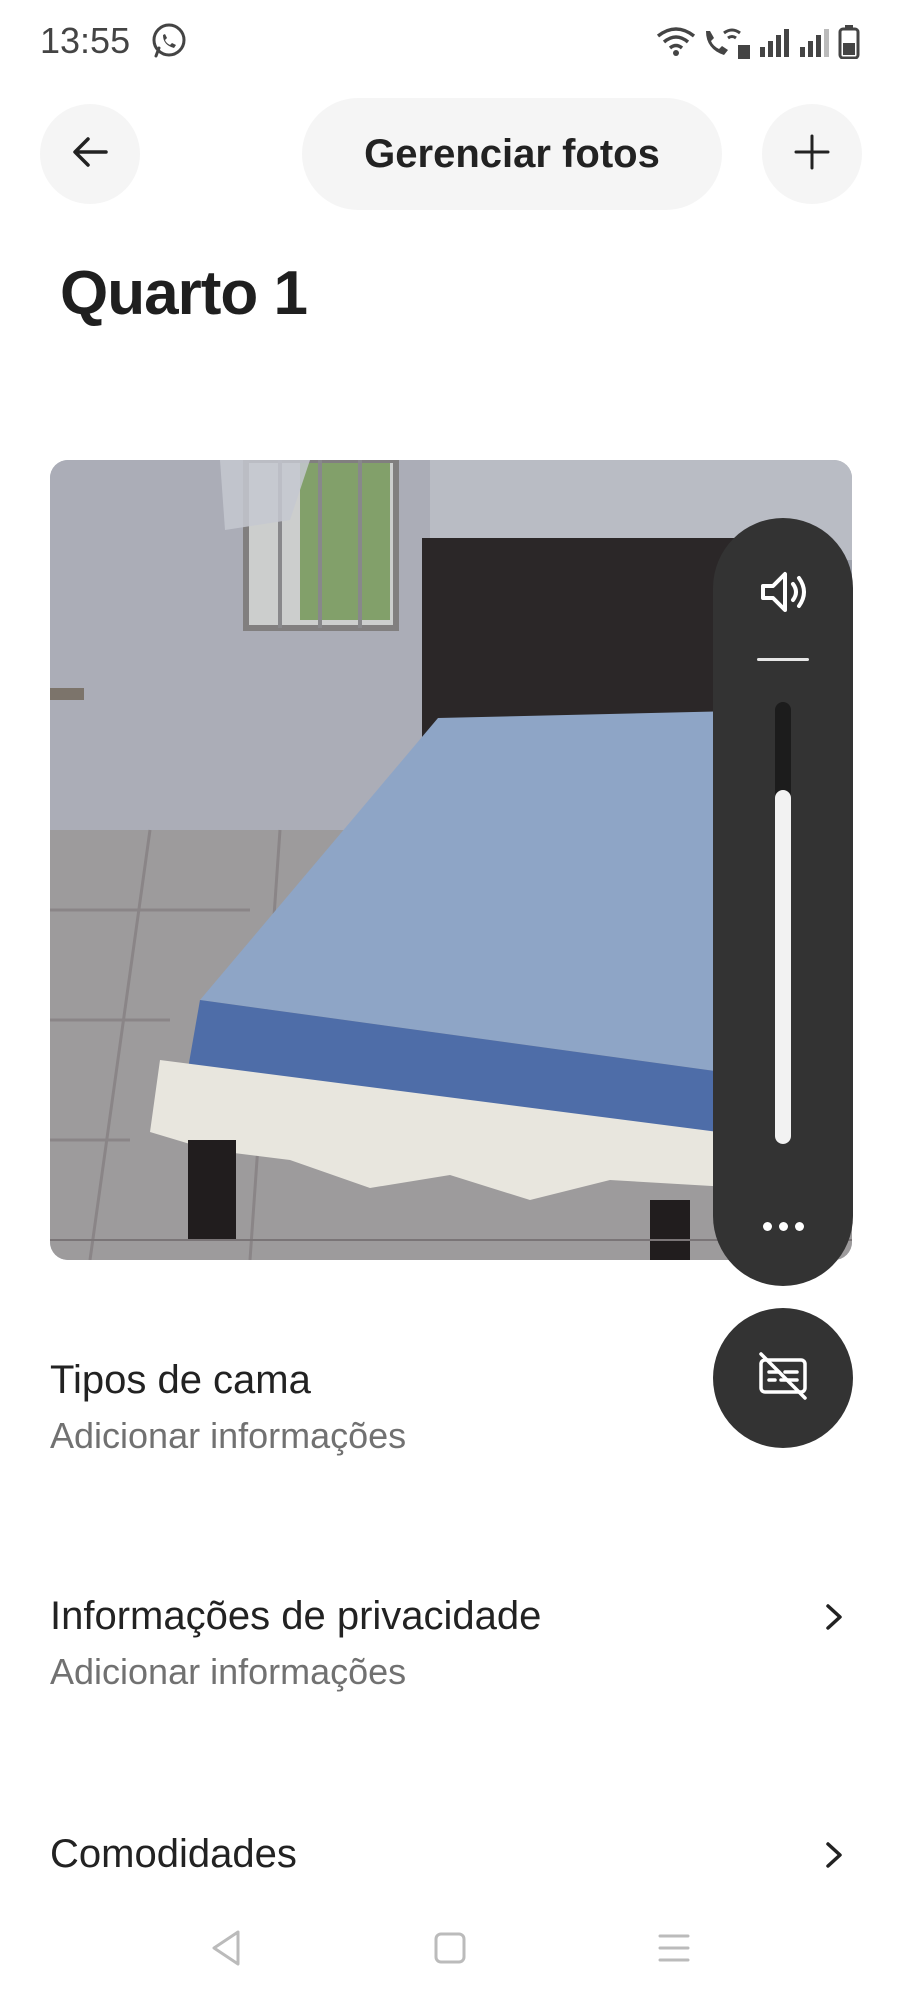 The width and height of the screenshot is (900, 2000). I want to click on status-time: 13:55, so click(85, 40).